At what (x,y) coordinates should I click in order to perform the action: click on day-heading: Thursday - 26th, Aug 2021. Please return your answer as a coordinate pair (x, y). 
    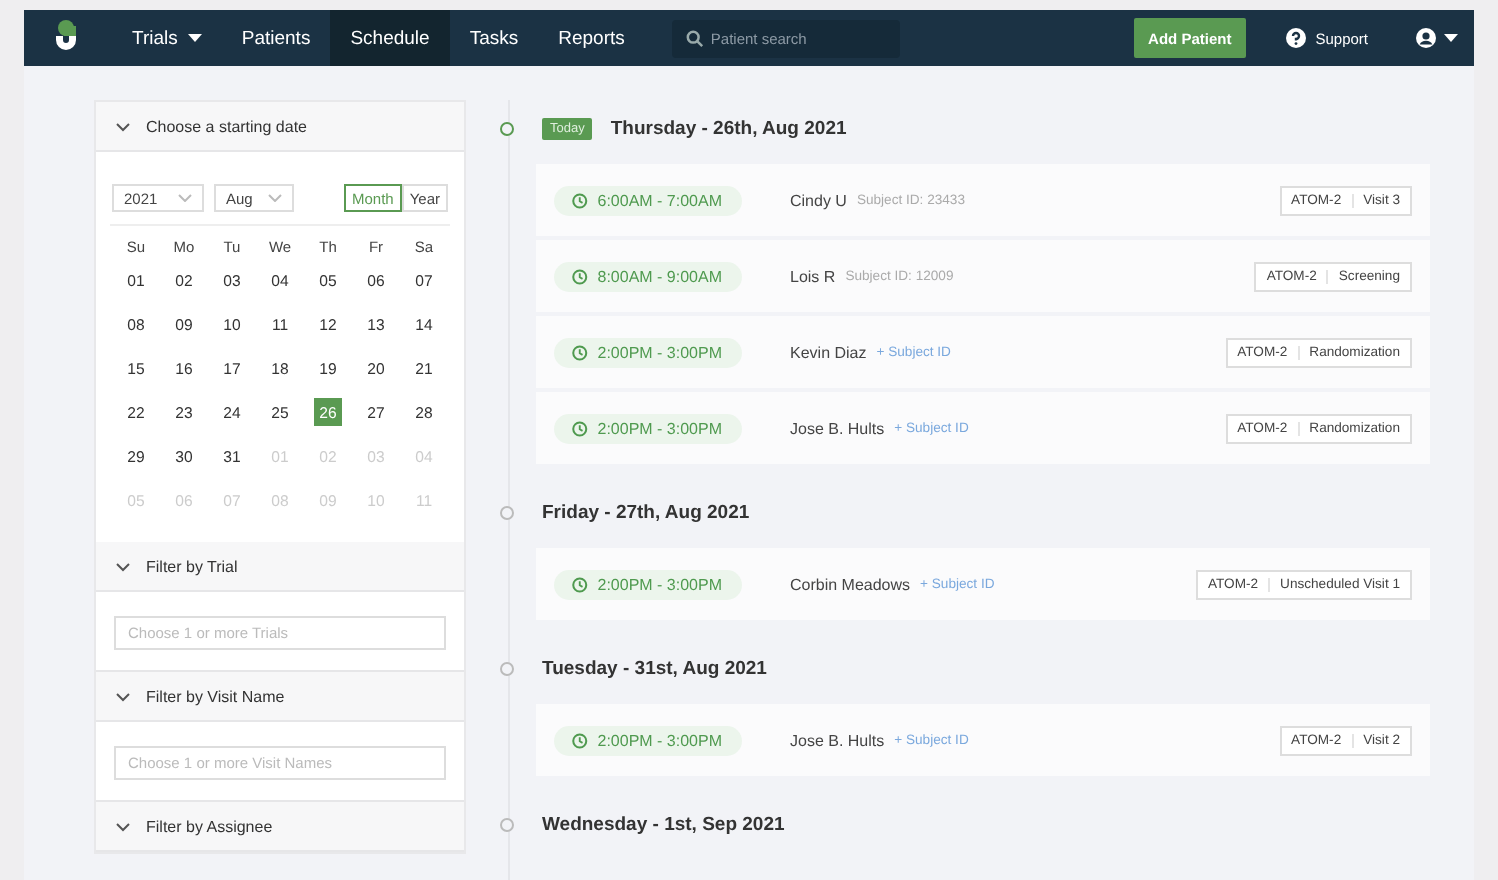
    Looking at the image, I should click on (728, 128).